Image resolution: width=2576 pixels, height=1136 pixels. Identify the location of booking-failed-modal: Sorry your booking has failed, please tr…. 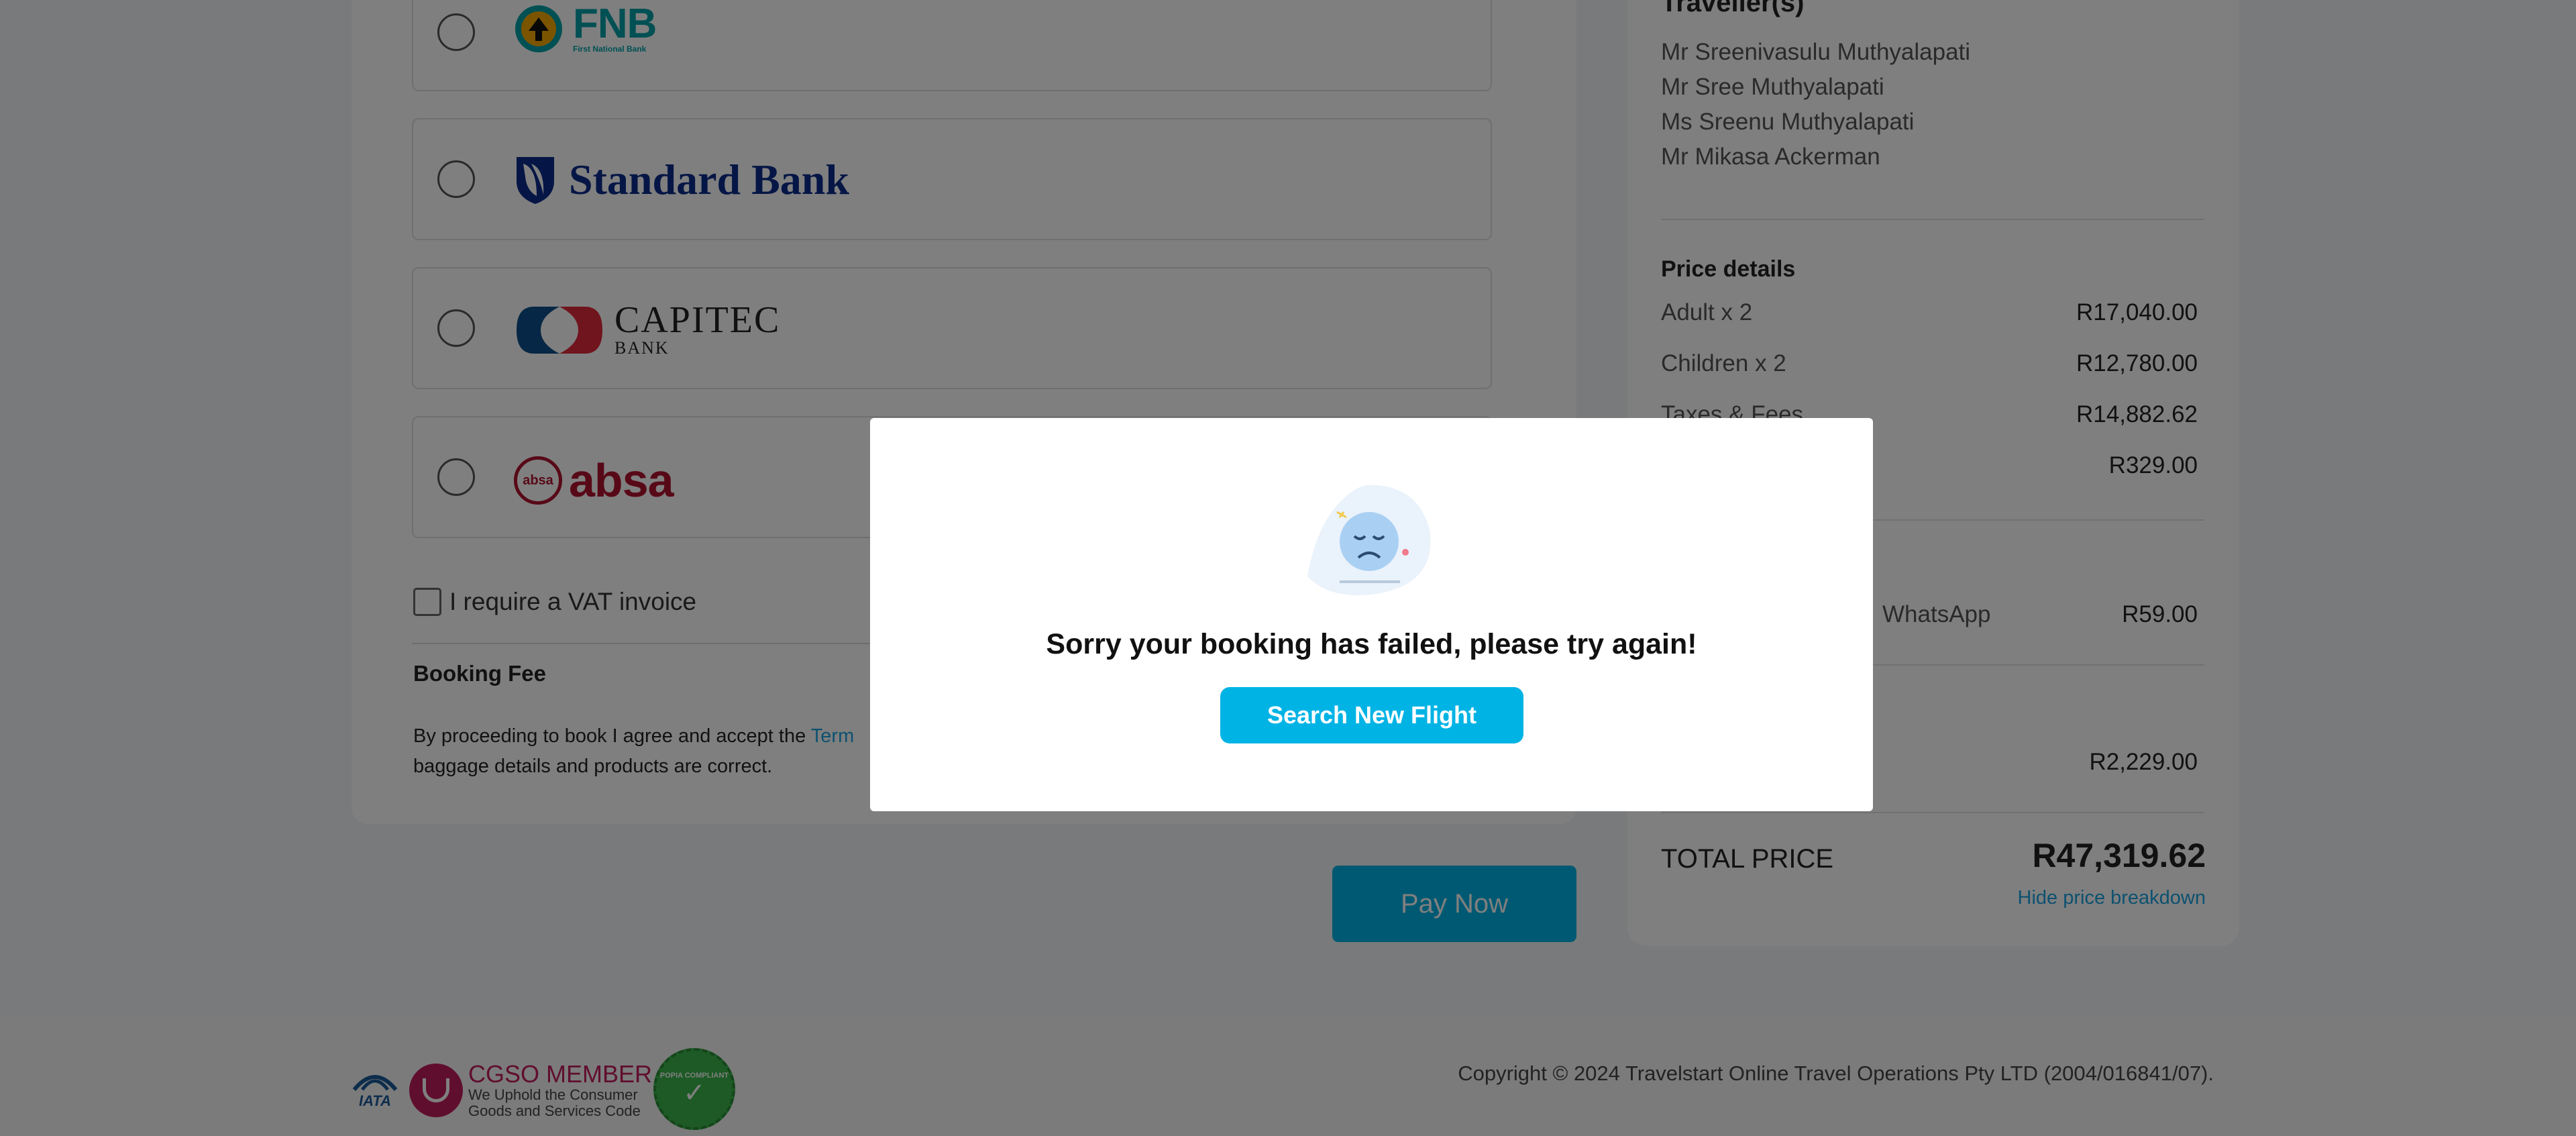
(1371, 614).